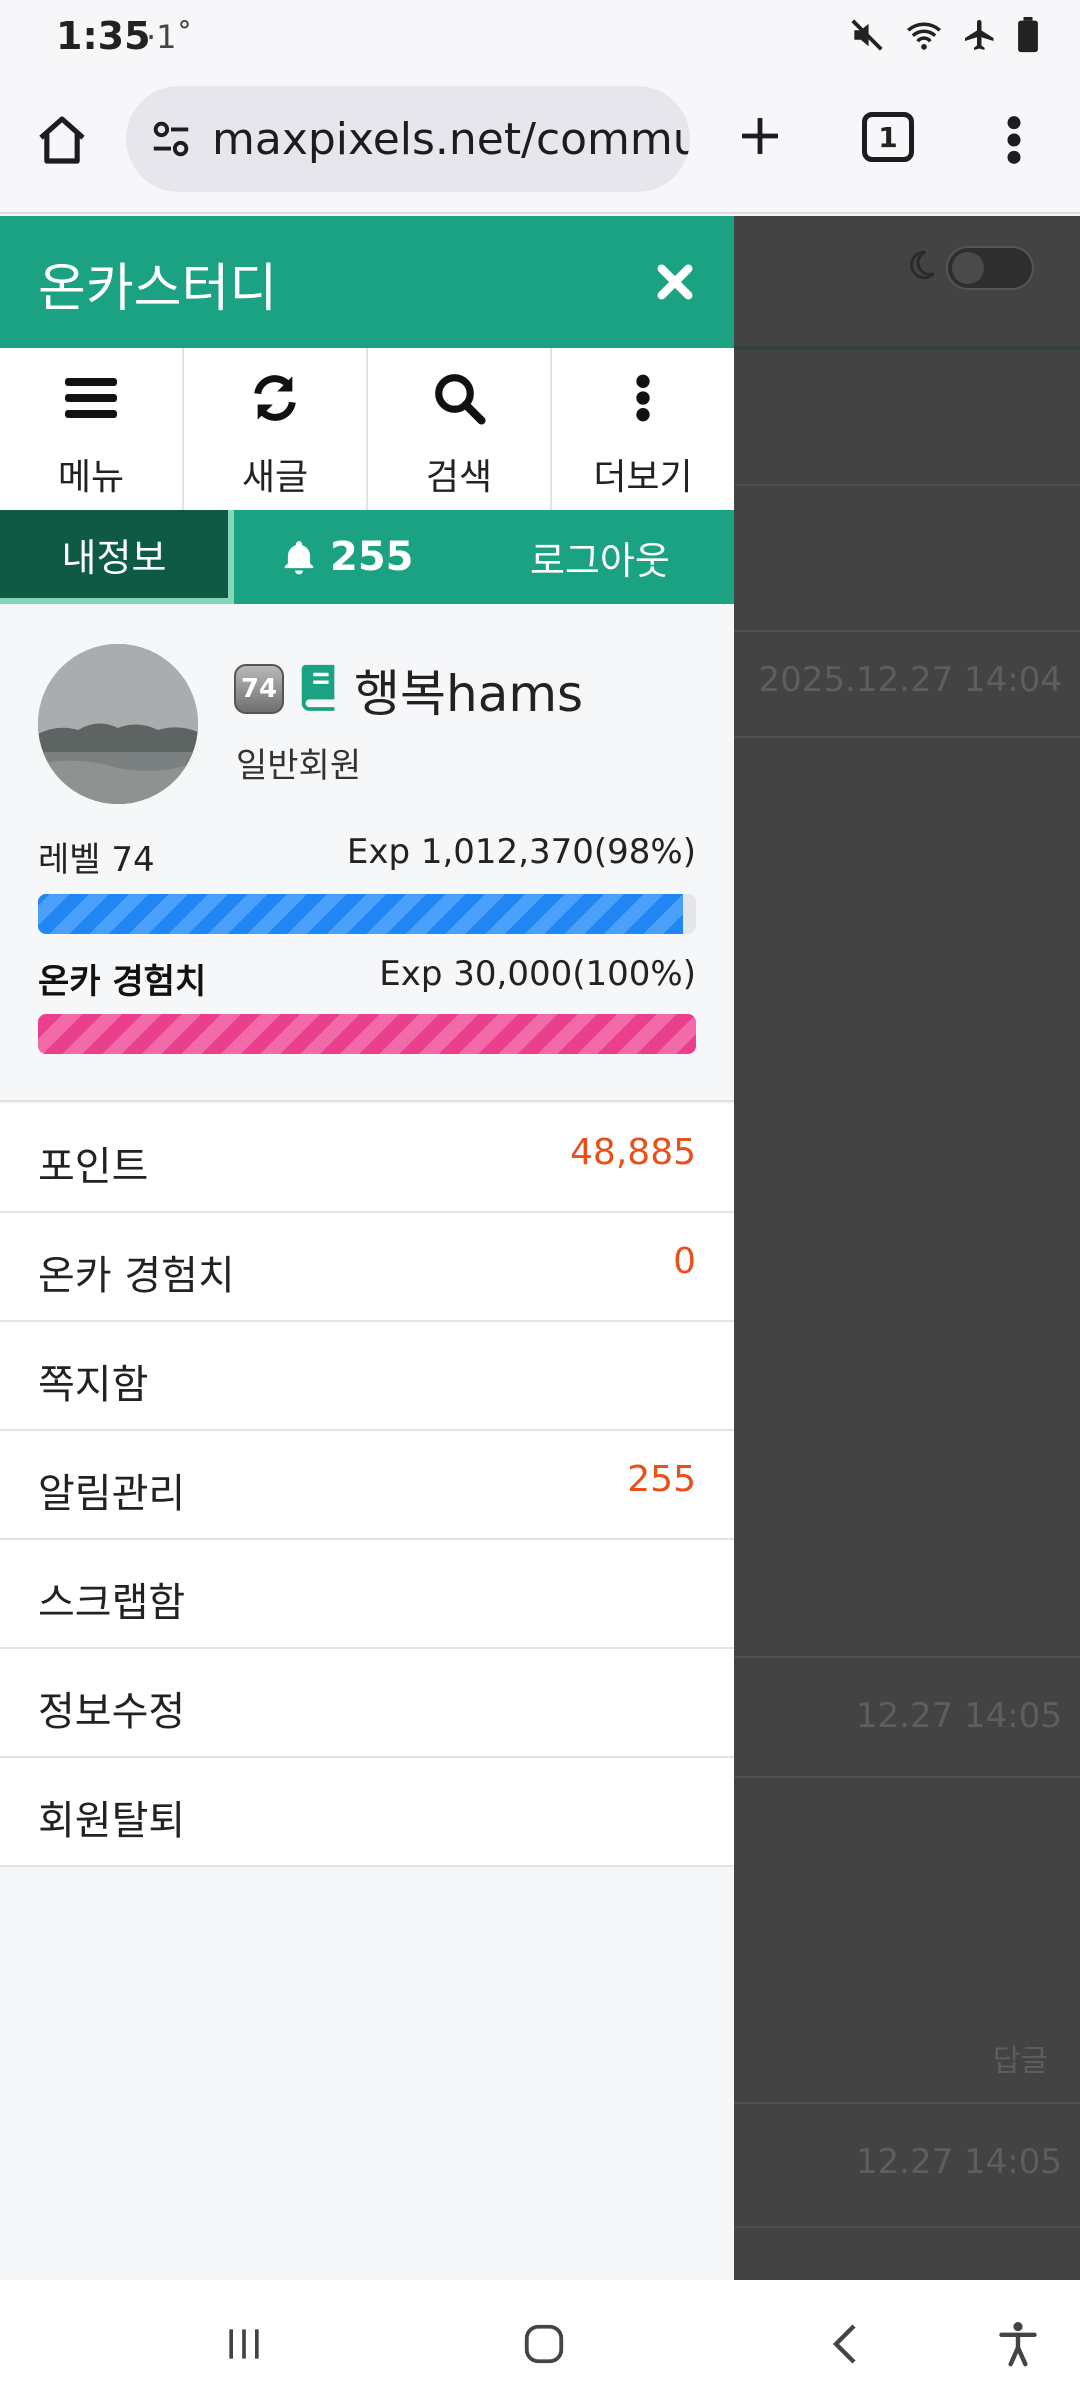 The width and height of the screenshot is (1080, 2408). Describe the element at coordinates (469, 694) in the screenshot. I see `username: 행복hams` at that location.